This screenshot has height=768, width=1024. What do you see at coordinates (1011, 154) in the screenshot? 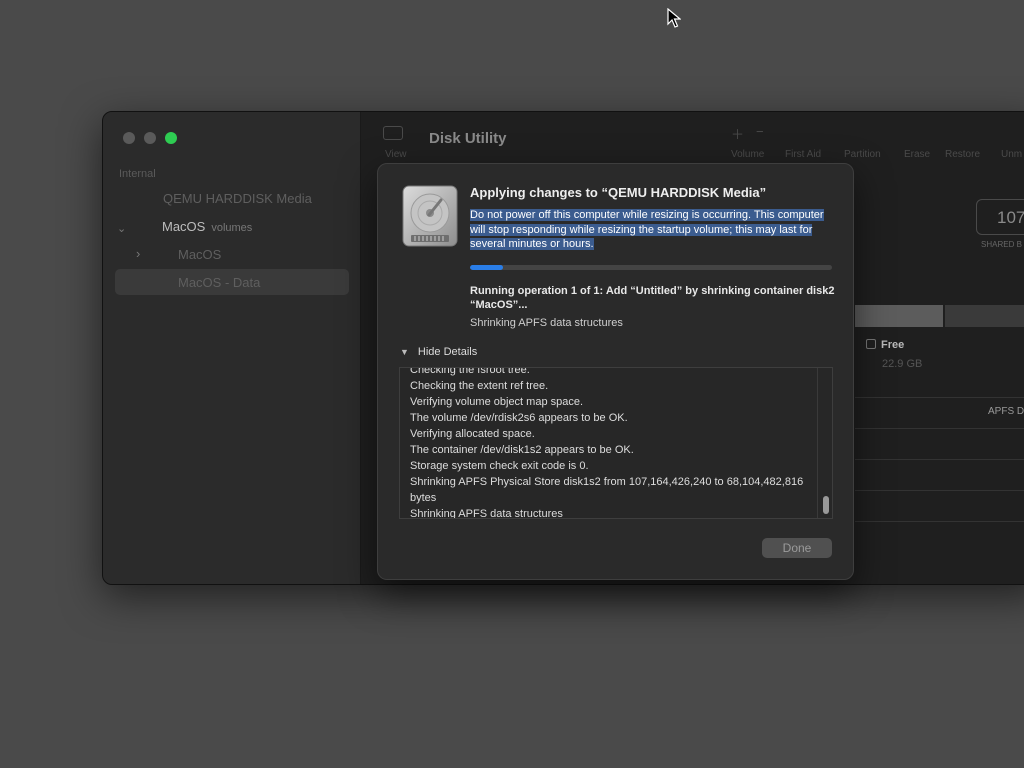
I see `unmount-button: Unm` at bounding box center [1011, 154].